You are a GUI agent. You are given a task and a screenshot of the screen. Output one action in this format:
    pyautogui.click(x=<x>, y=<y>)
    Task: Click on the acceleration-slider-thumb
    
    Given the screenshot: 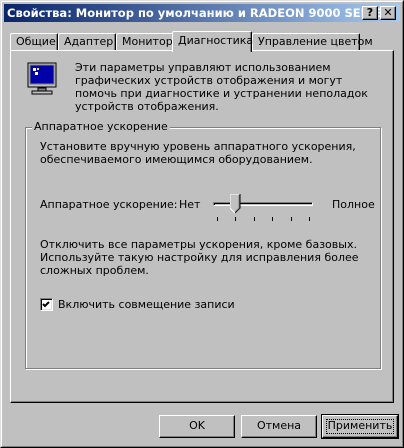 What is the action you would take?
    pyautogui.click(x=235, y=204)
    